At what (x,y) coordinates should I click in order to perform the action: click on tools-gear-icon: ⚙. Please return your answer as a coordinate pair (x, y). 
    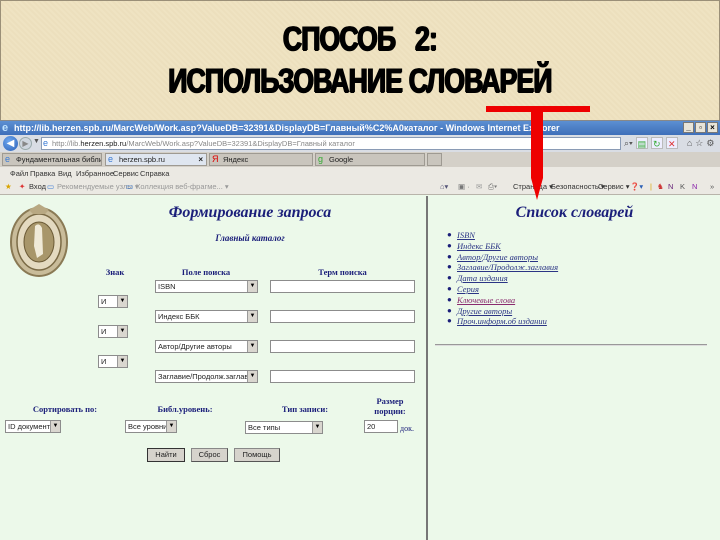
    Looking at the image, I should click on (710, 143).